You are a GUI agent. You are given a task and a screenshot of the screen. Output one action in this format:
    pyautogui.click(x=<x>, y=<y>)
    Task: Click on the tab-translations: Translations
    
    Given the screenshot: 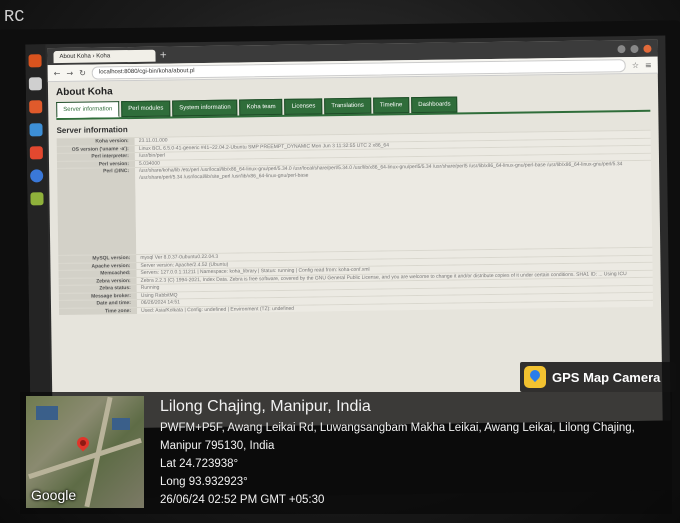 What is the action you would take?
    pyautogui.click(x=347, y=106)
    